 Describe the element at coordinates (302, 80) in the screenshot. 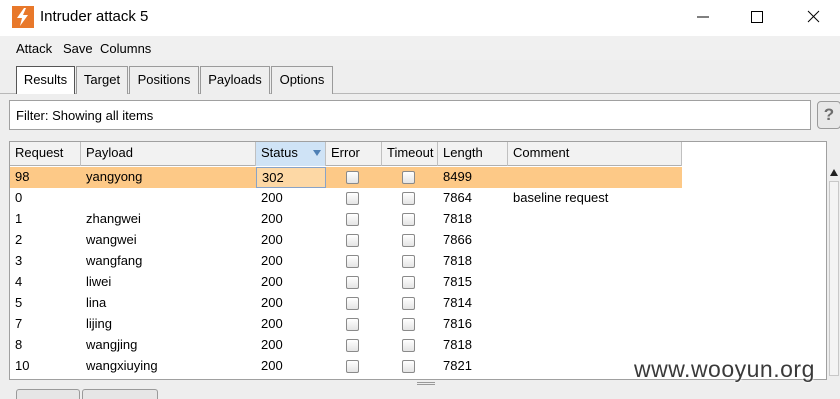

I see `tab-options: Options` at that location.